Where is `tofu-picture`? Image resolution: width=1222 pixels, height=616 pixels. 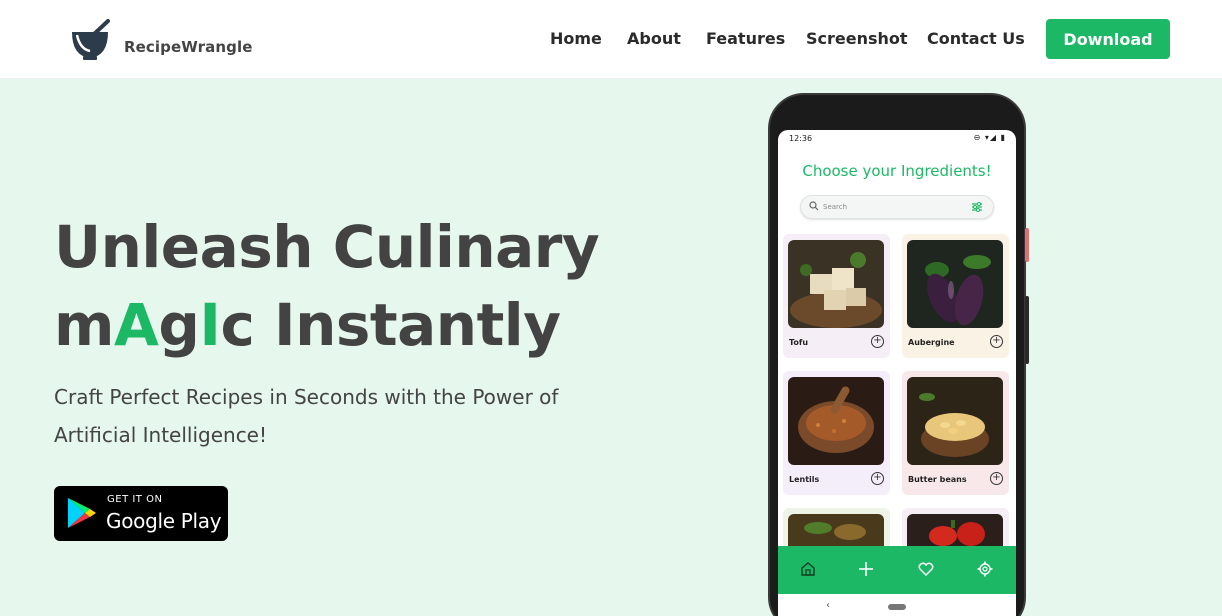 tofu-picture is located at coordinates (836, 290).